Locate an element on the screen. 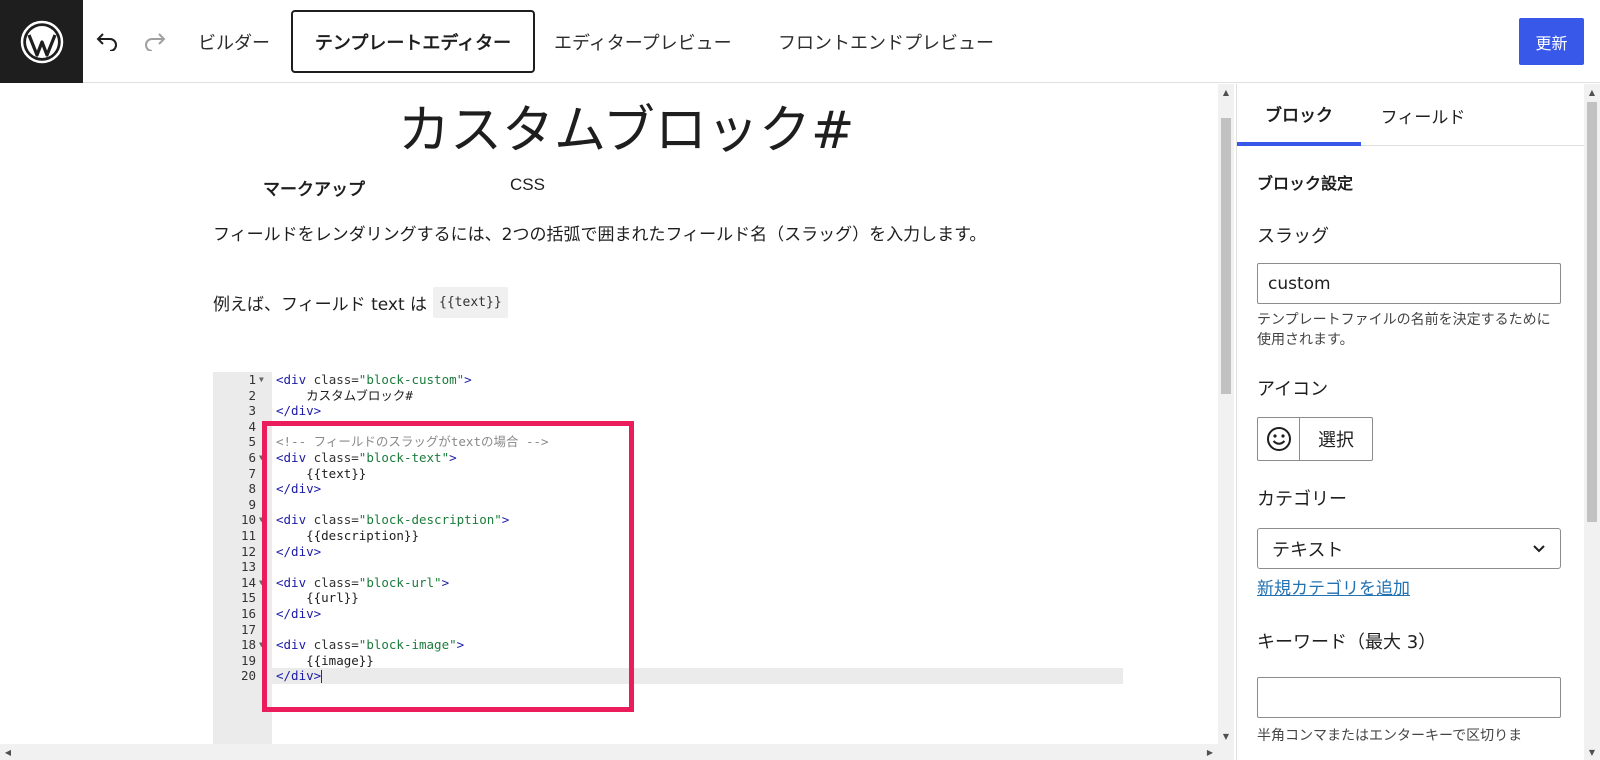 This screenshot has width=1600, height=760. code-line: 1 ▼ <div class="block-custom"> is located at coordinates (668, 380).